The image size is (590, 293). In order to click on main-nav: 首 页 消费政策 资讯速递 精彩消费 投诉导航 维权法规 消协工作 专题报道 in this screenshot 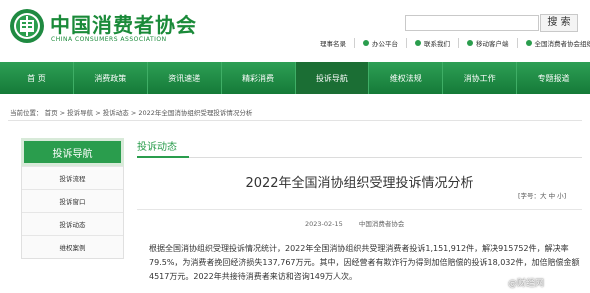, I will do `click(295, 78)`.